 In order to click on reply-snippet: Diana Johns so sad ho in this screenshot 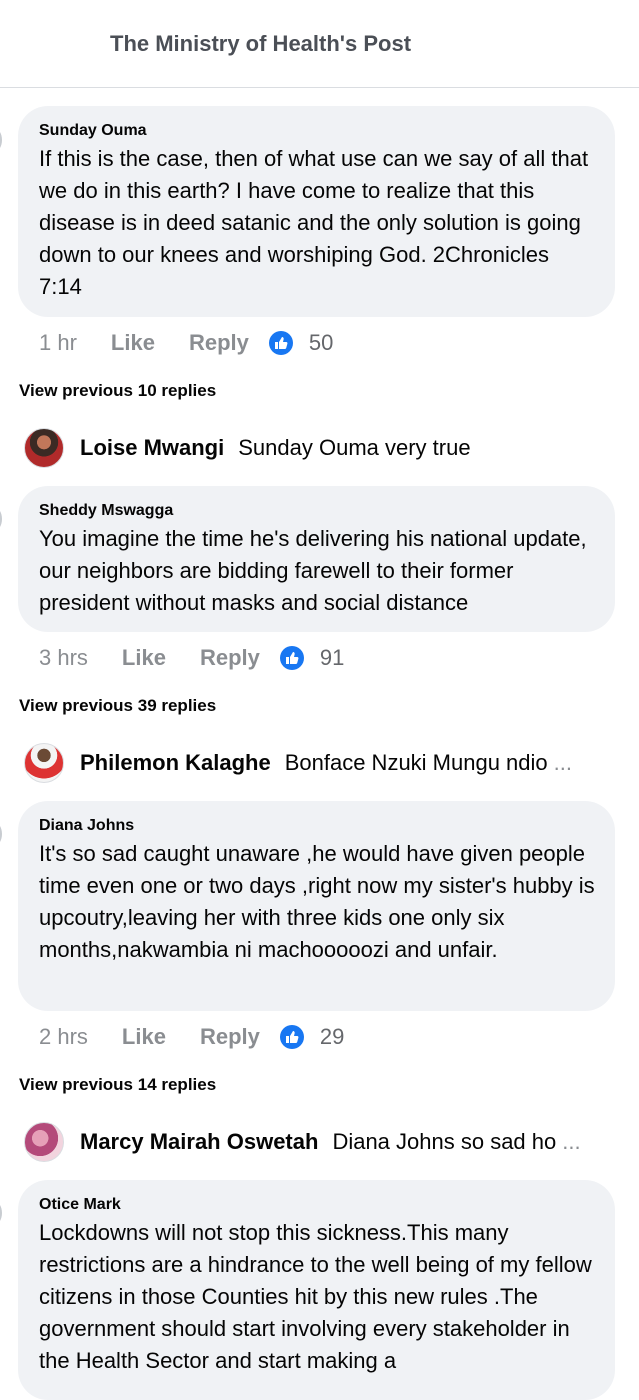, I will do `click(444, 1141)`.